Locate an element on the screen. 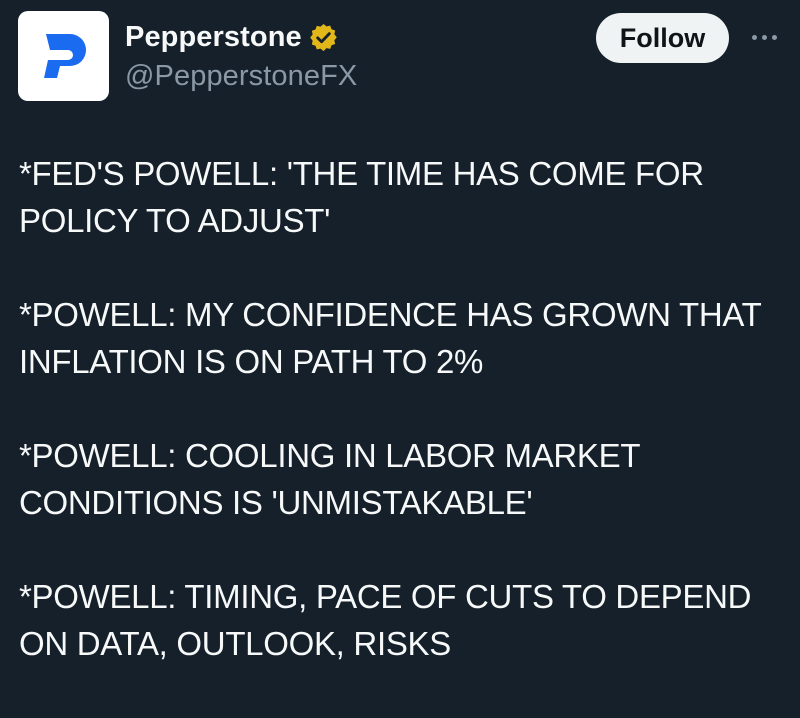  avatar is located at coordinates (63, 56).